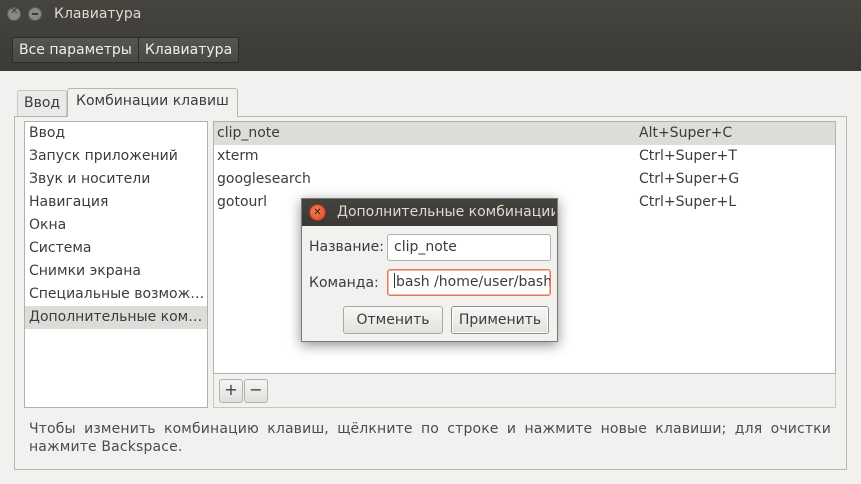 Image resolution: width=861 pixels, height=484 pixels. What do you see at coordinates (14, 13) in the screenshot?
I see `window-close-icon` at bounding box center [14, 13].